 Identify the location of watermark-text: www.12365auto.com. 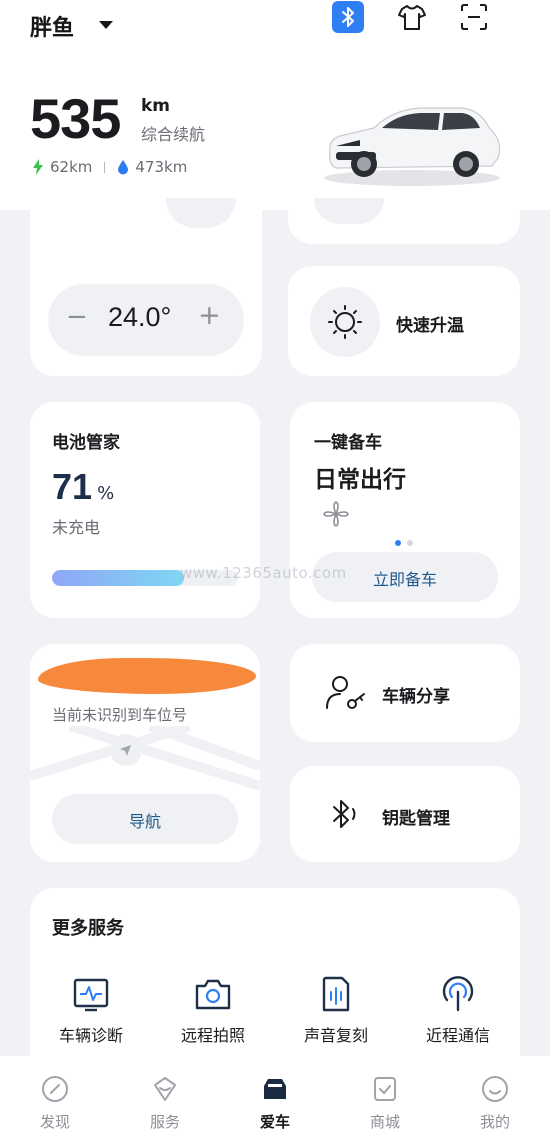
(263, 573).